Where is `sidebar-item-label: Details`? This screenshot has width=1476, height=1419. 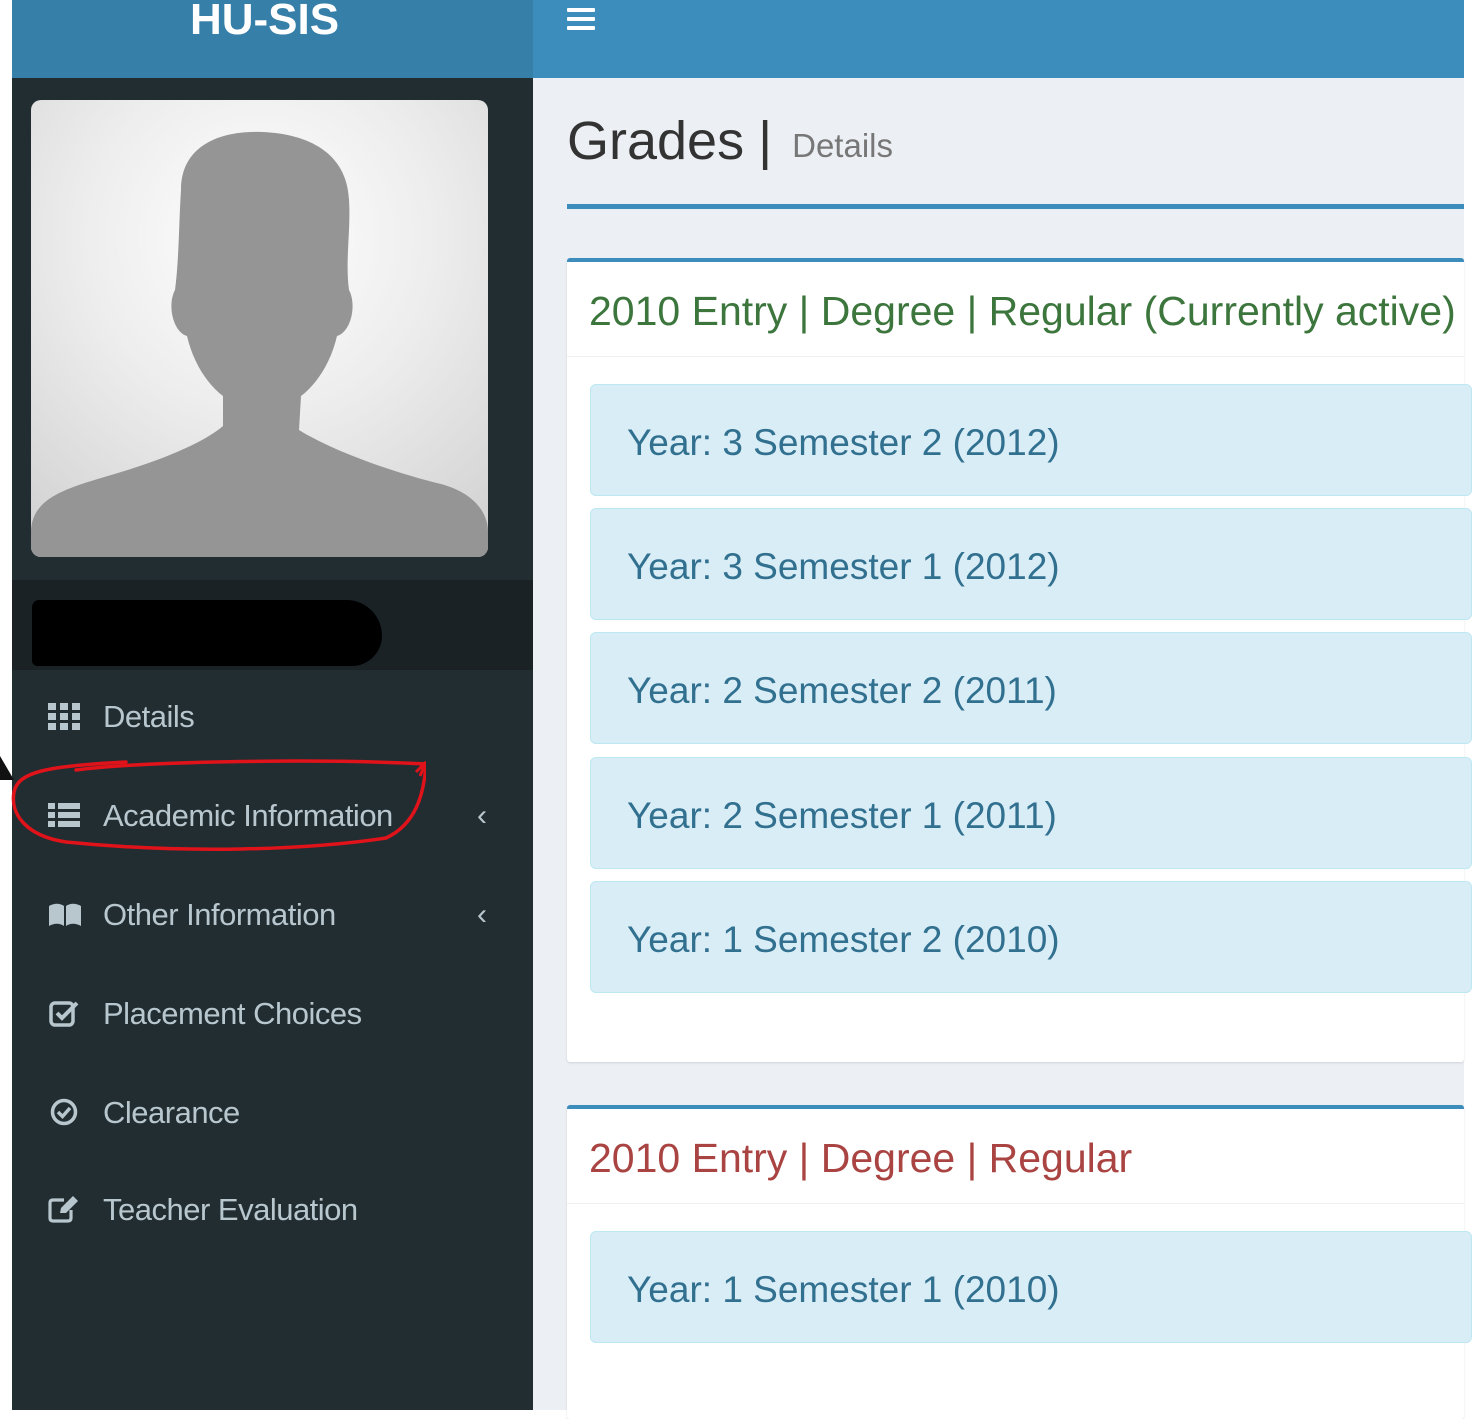 sidebar-item-label: Details is located at coordinates (149, 716).